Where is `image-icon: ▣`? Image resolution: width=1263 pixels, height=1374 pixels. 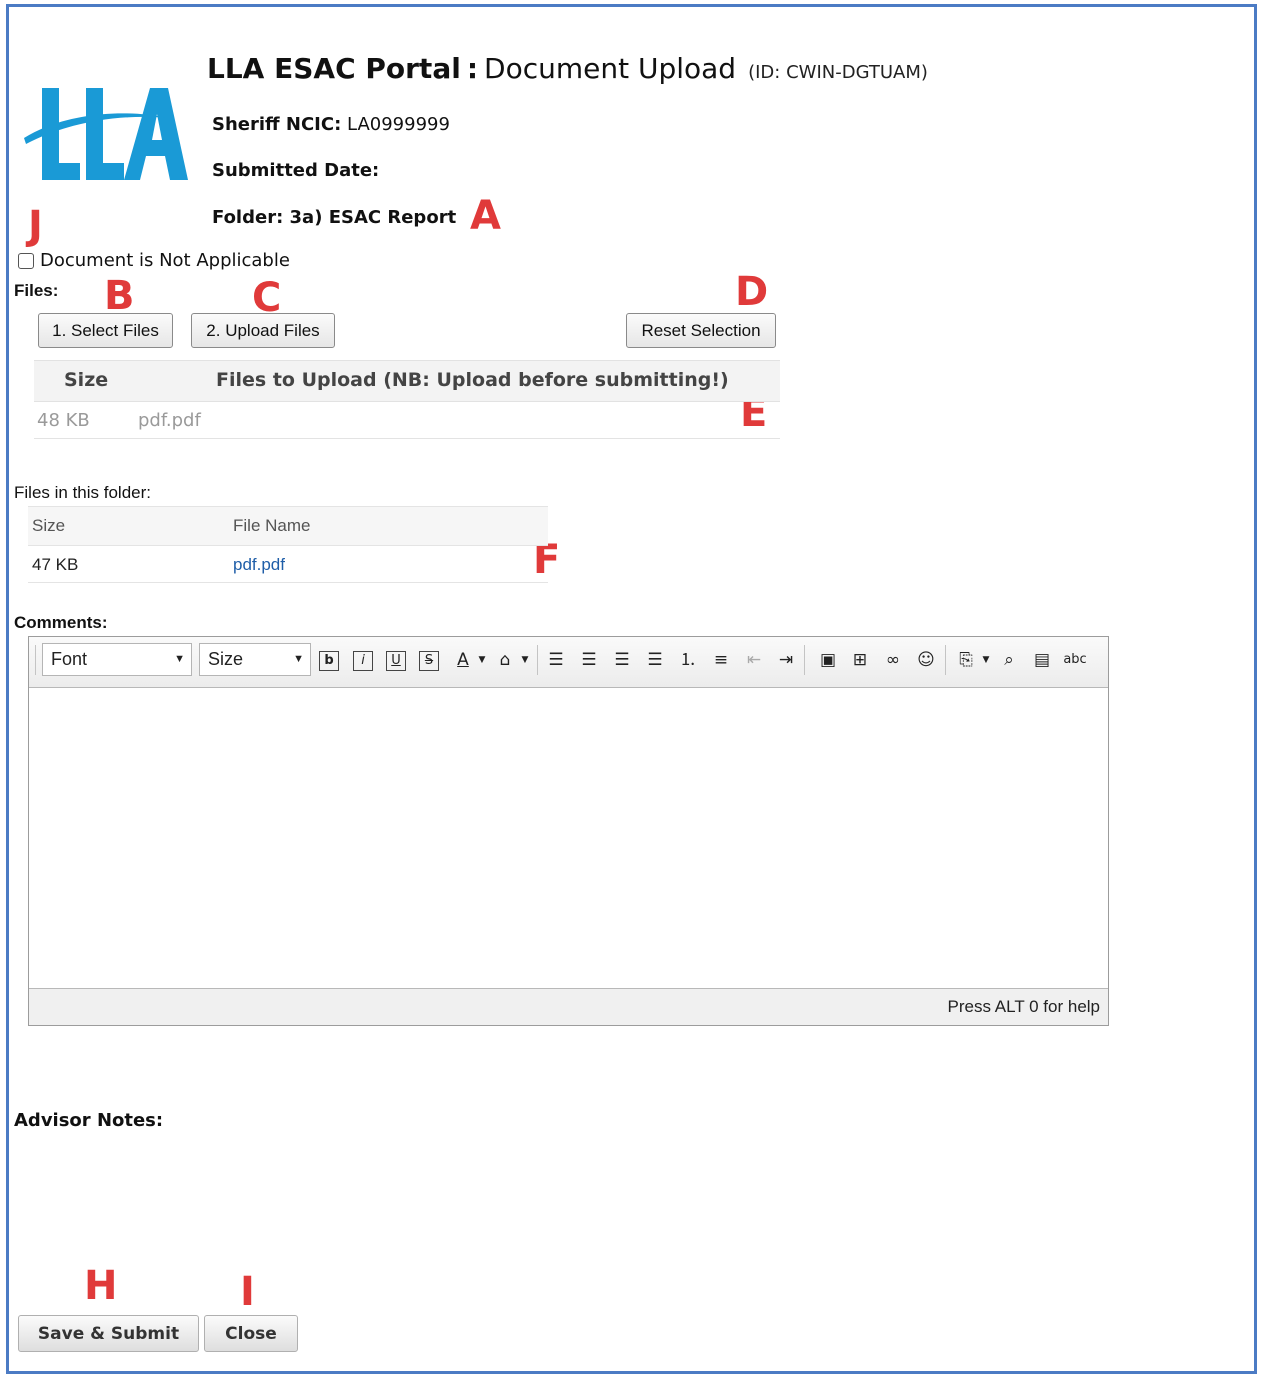
image-icon: ▣ is located at coordinates (828, 660).